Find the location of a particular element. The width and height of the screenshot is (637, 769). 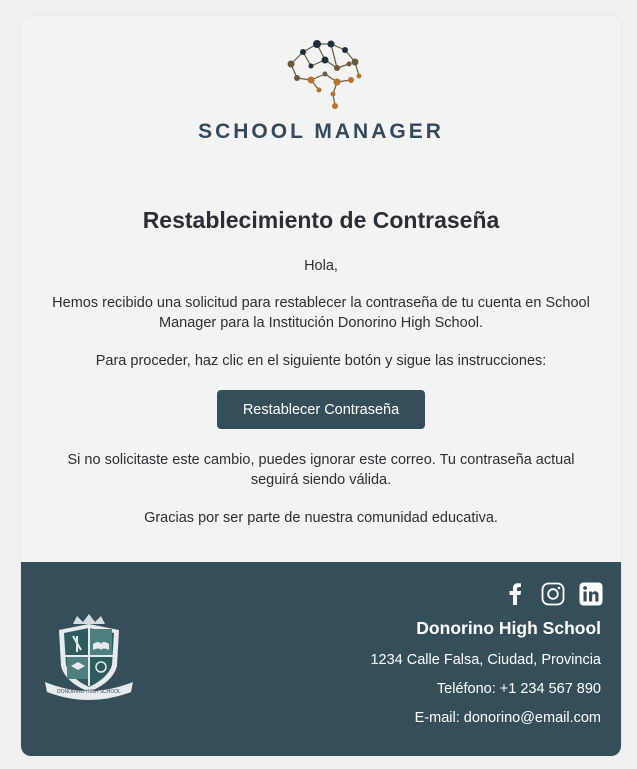

social-links is located at coordinates (553, 594).